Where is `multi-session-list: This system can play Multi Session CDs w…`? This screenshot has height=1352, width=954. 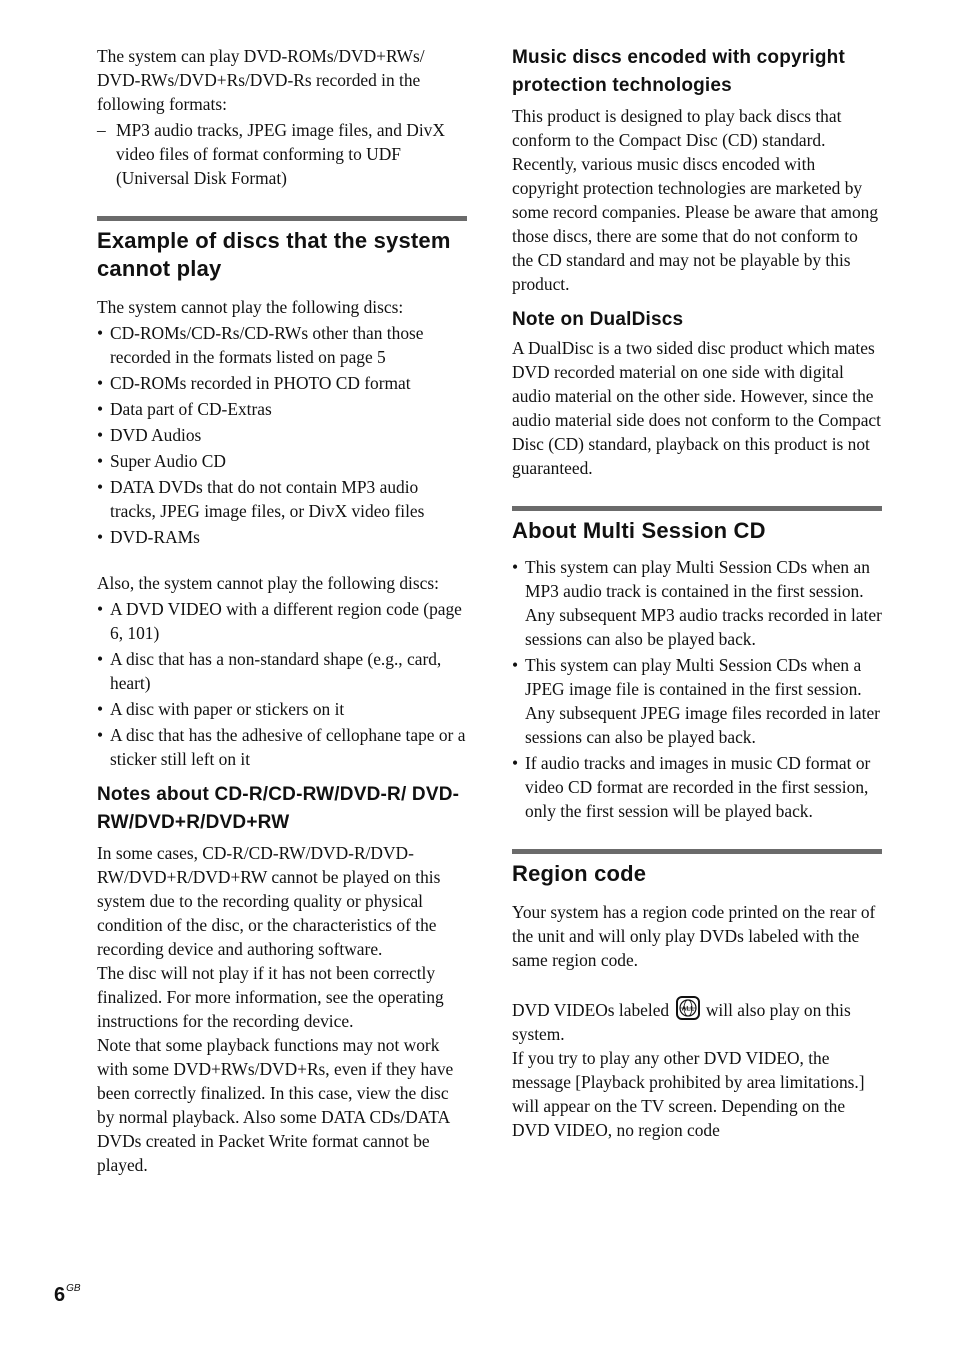
multi-session-list: This system can play Multi Session CDs w… is located at coordinates (697, 689).